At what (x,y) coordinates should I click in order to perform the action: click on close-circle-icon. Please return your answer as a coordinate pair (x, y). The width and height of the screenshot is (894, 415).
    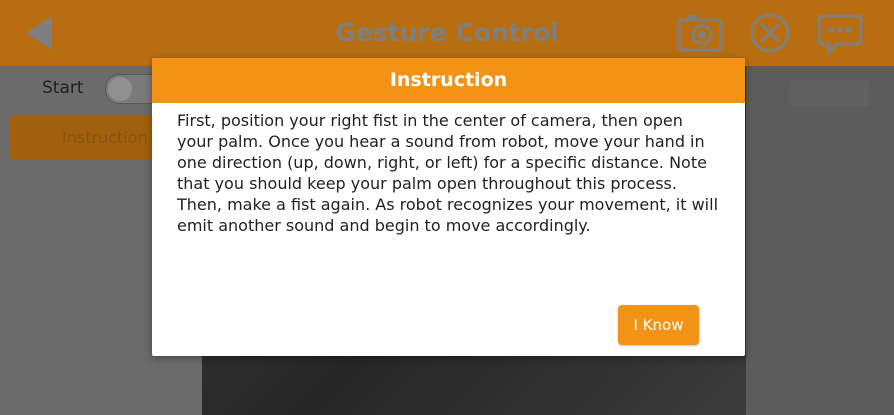
    Looking at the image, I should click on (770, 33).